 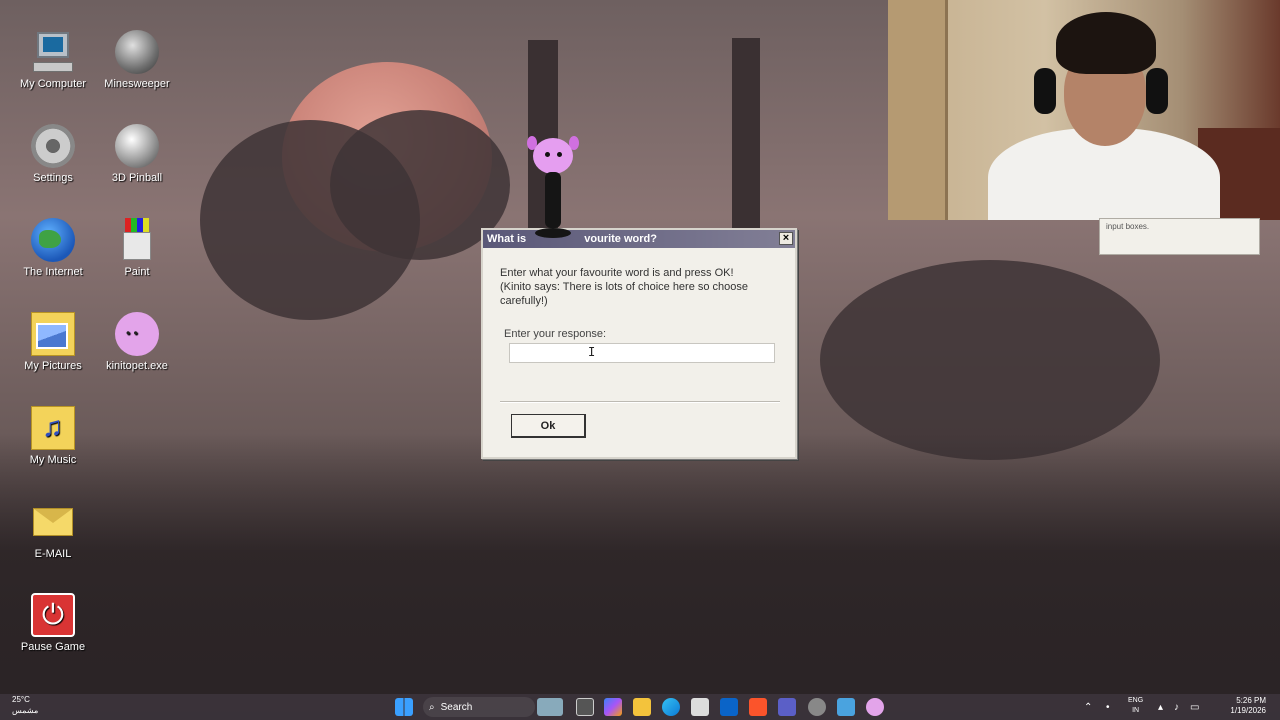 I want to click on brave-icon, so click(x=758, y=707).